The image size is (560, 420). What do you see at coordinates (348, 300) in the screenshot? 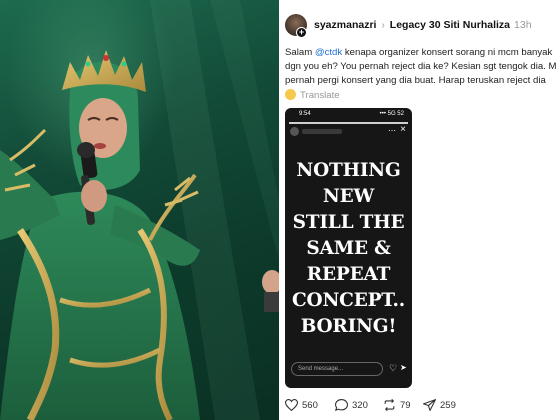
I see `story-line: CONCEPT..` at bounding box center [348, 300].